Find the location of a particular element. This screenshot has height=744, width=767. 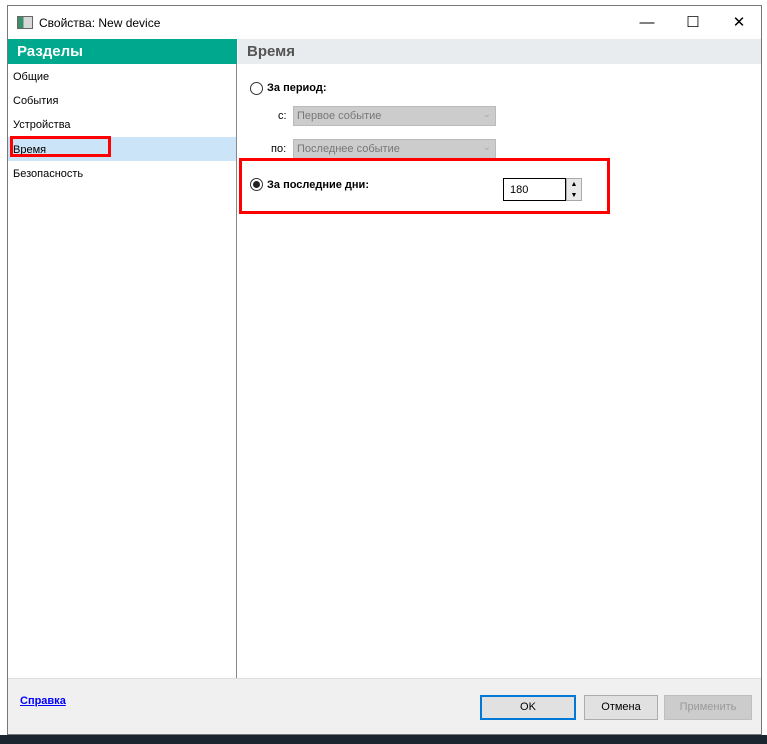

app-icon is located at coordinates (25, 22).